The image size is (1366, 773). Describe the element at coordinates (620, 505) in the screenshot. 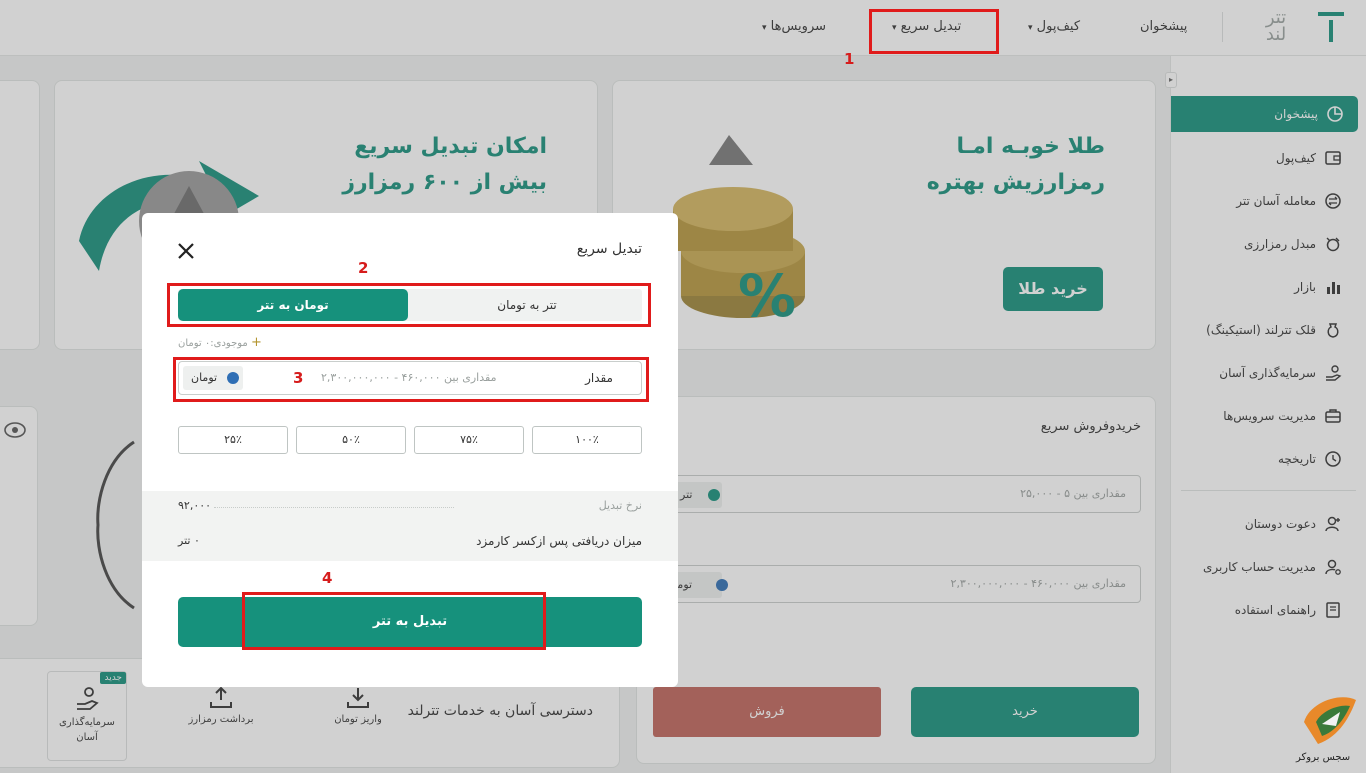

I see `rate-label: نرخ تبدیل` at that location.